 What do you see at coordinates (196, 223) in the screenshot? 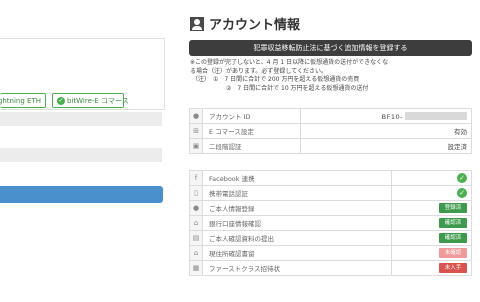
I see `bank-icon: ⌂` at bounding box center [196, 223].